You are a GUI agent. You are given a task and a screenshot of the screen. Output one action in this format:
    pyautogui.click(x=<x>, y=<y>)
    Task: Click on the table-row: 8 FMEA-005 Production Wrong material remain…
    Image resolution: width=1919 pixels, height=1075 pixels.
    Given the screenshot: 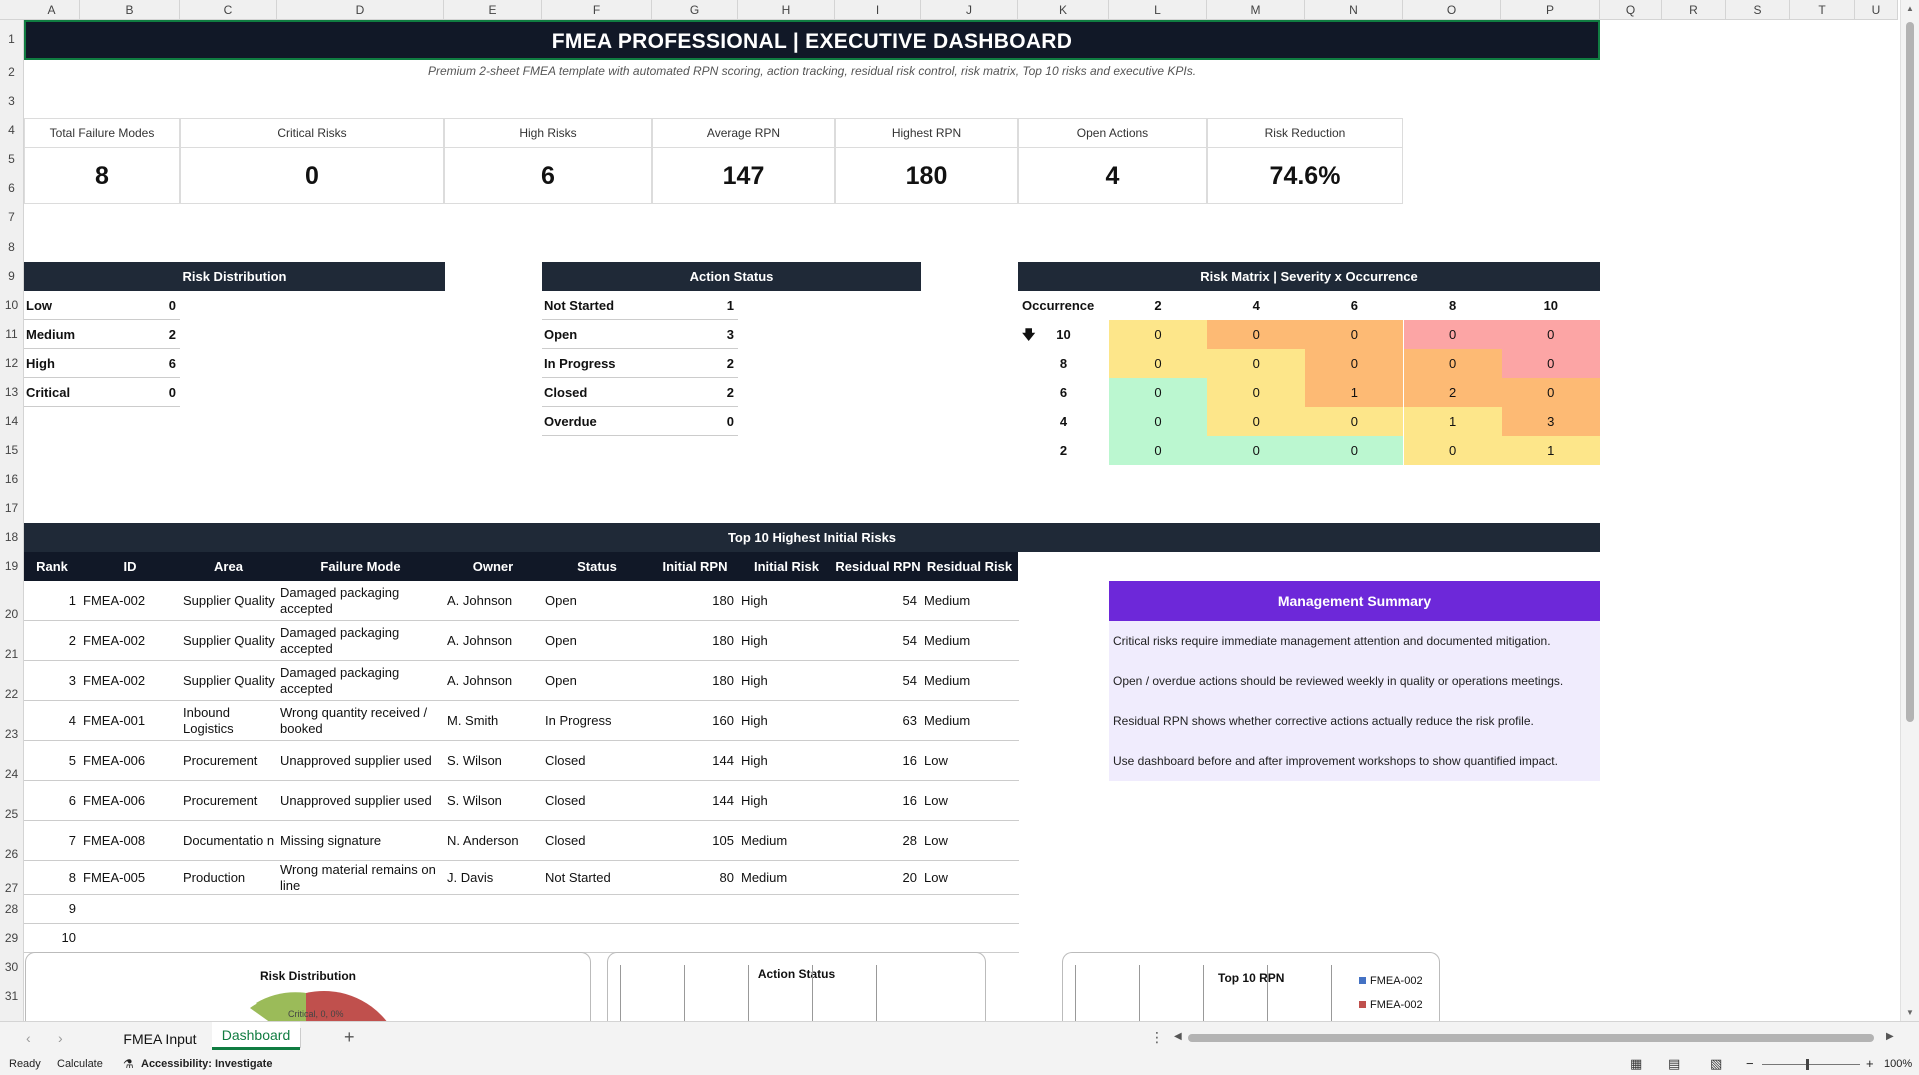 What is the action you would take?
    pyautogui.click(x=521, y=878)
    